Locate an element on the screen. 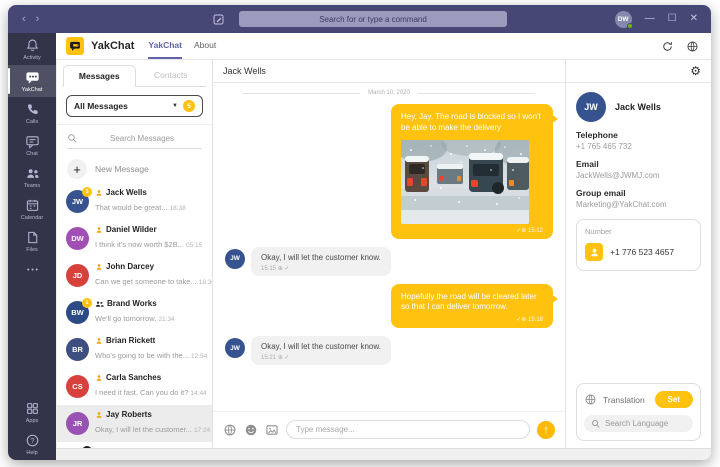 This screenshot has height=467, width=720. sender-avatar: JW is located at coordinates (235, 258).